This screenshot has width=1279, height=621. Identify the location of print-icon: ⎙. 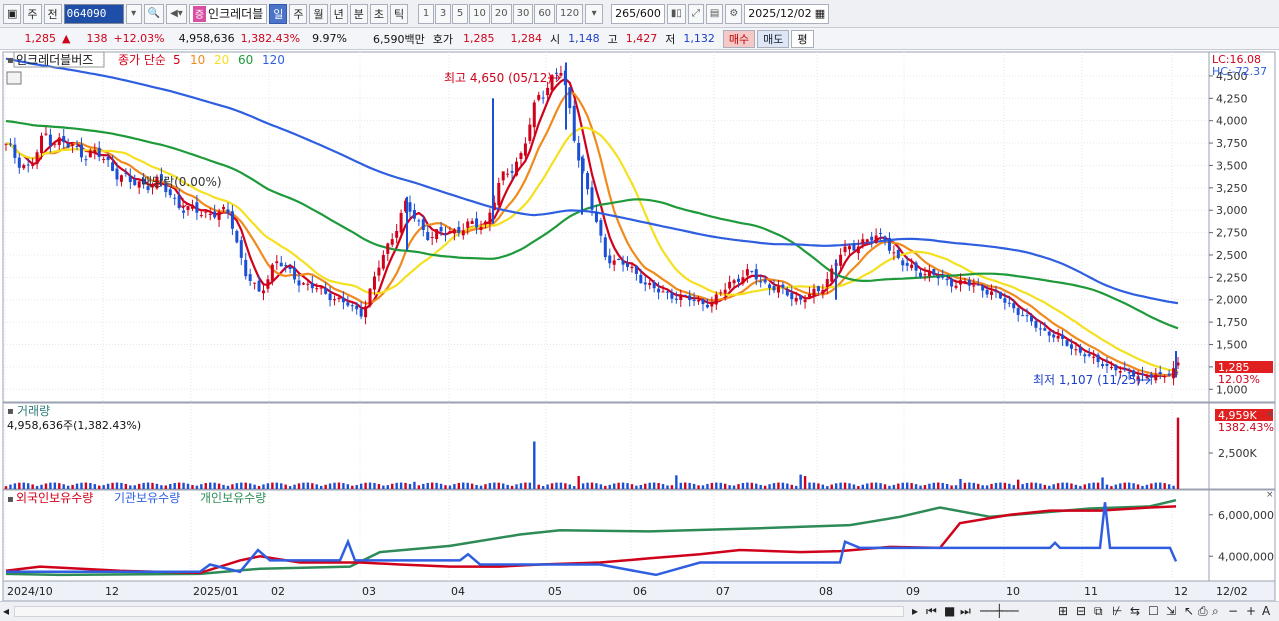
(1203, 611).